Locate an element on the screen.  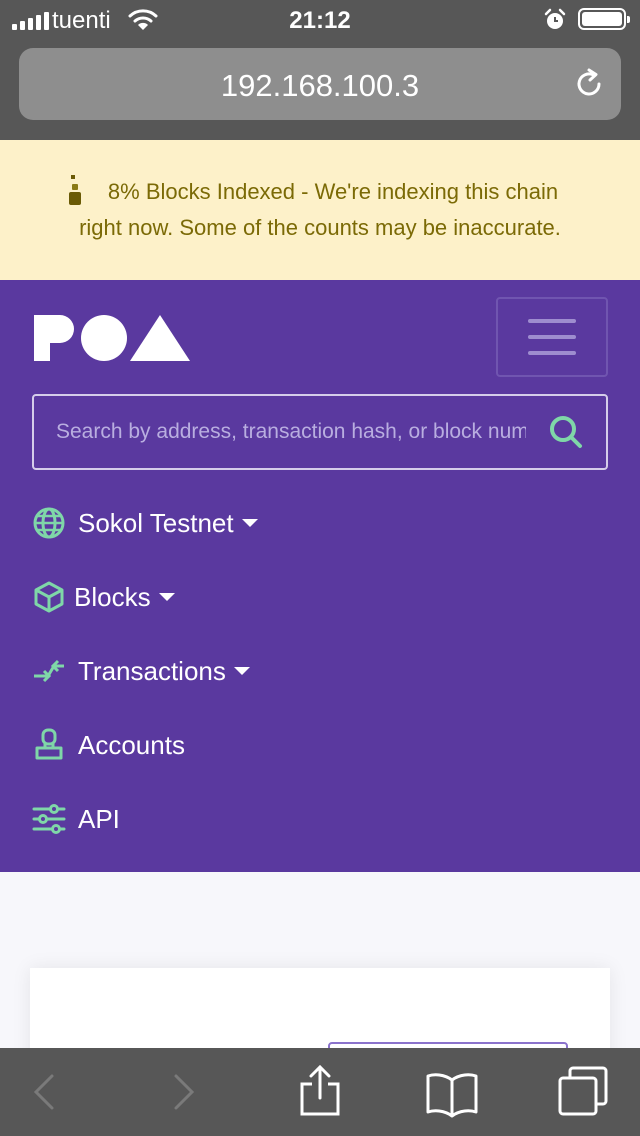
nav-item-transactions: Transactions is located at coordinates (141, 671).